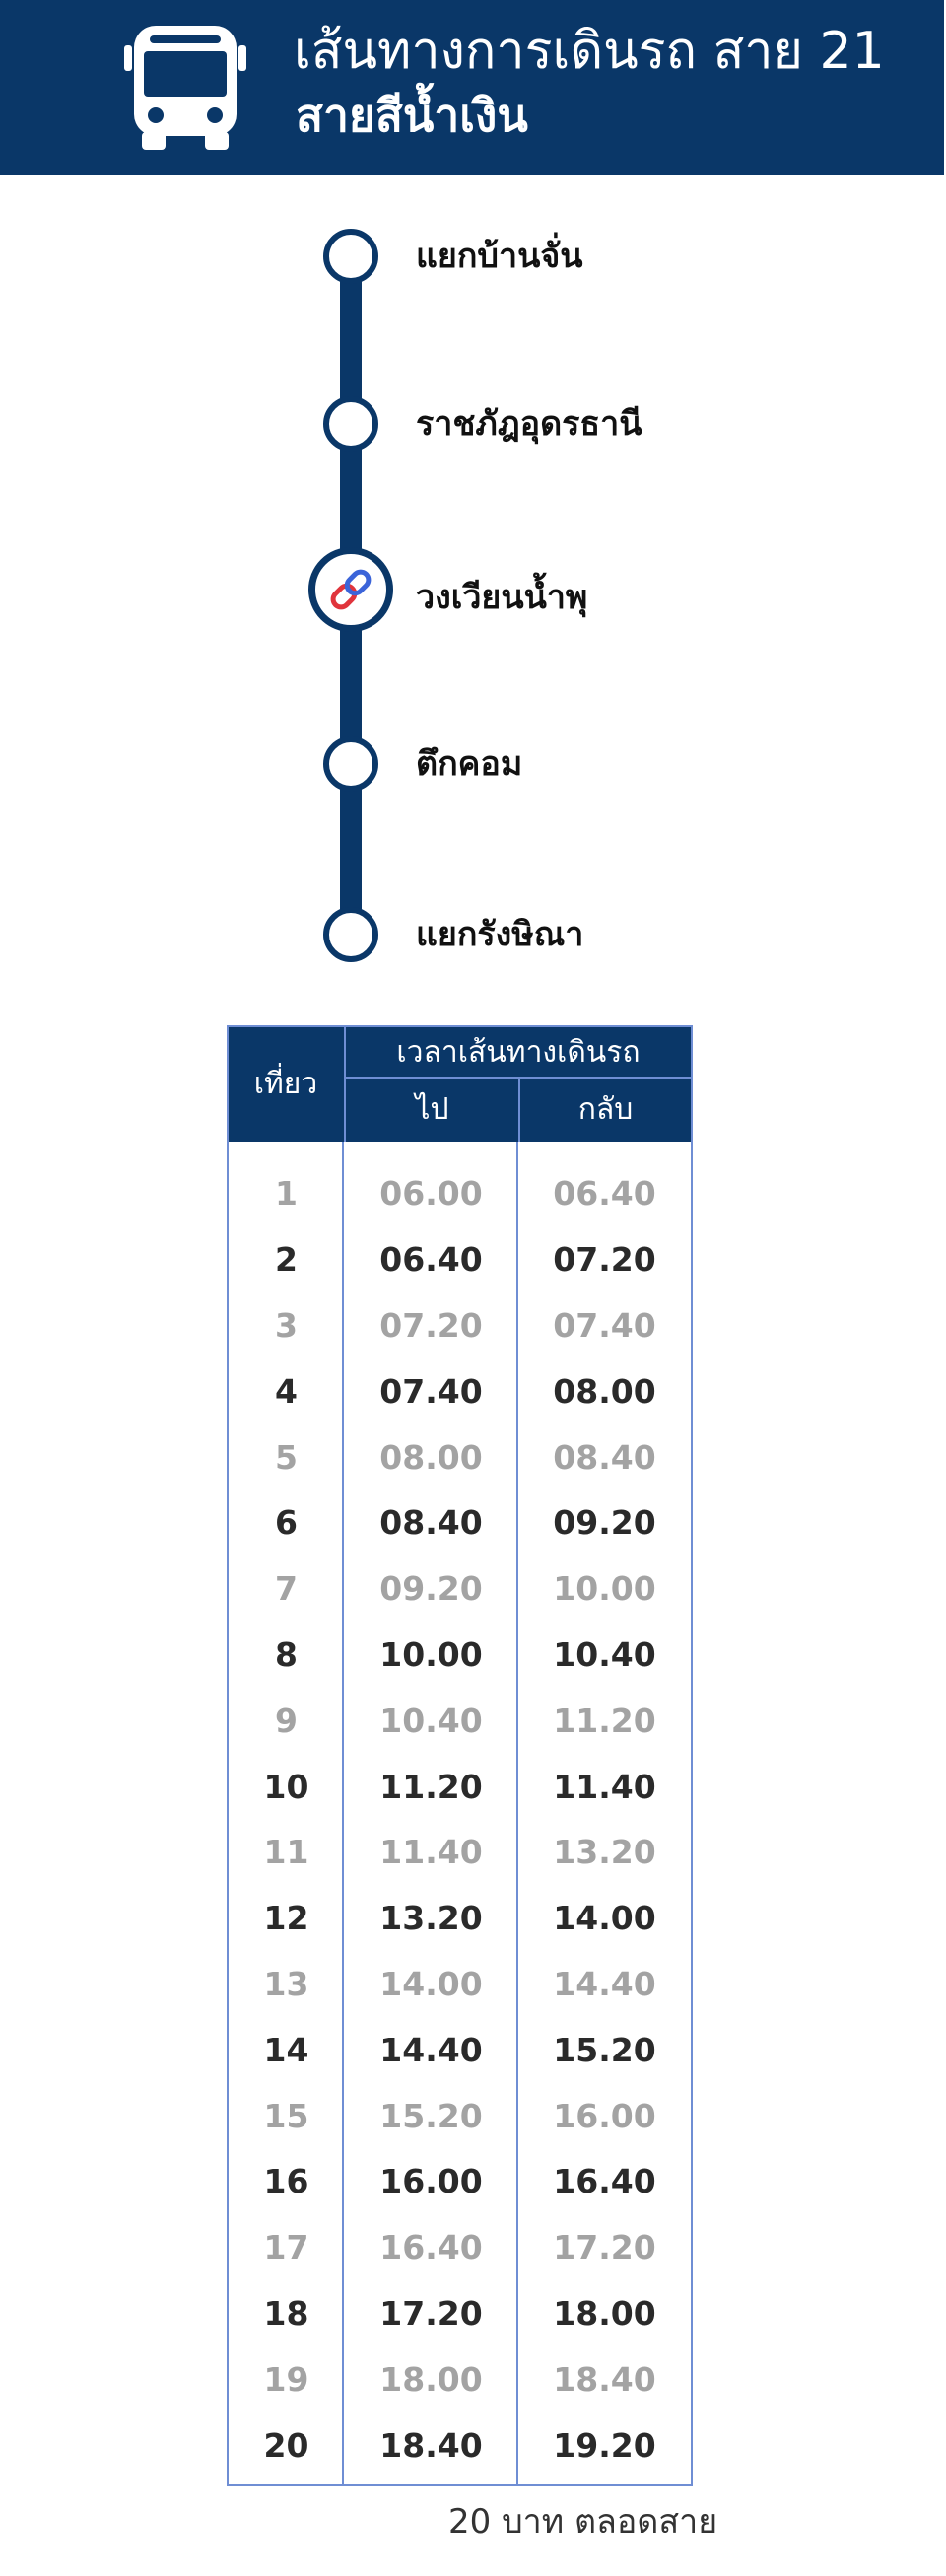  I want to click on go-time: 06.40, so click(431, 1260).